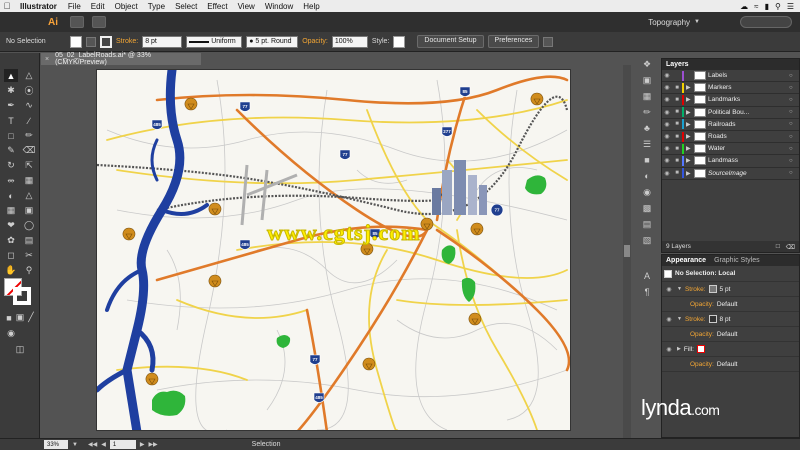 This screenshot has height=450, width=800. Describe the element at coordinates (266, 444) in the screenshot. I see `current-tool-status: Selection` at that location.